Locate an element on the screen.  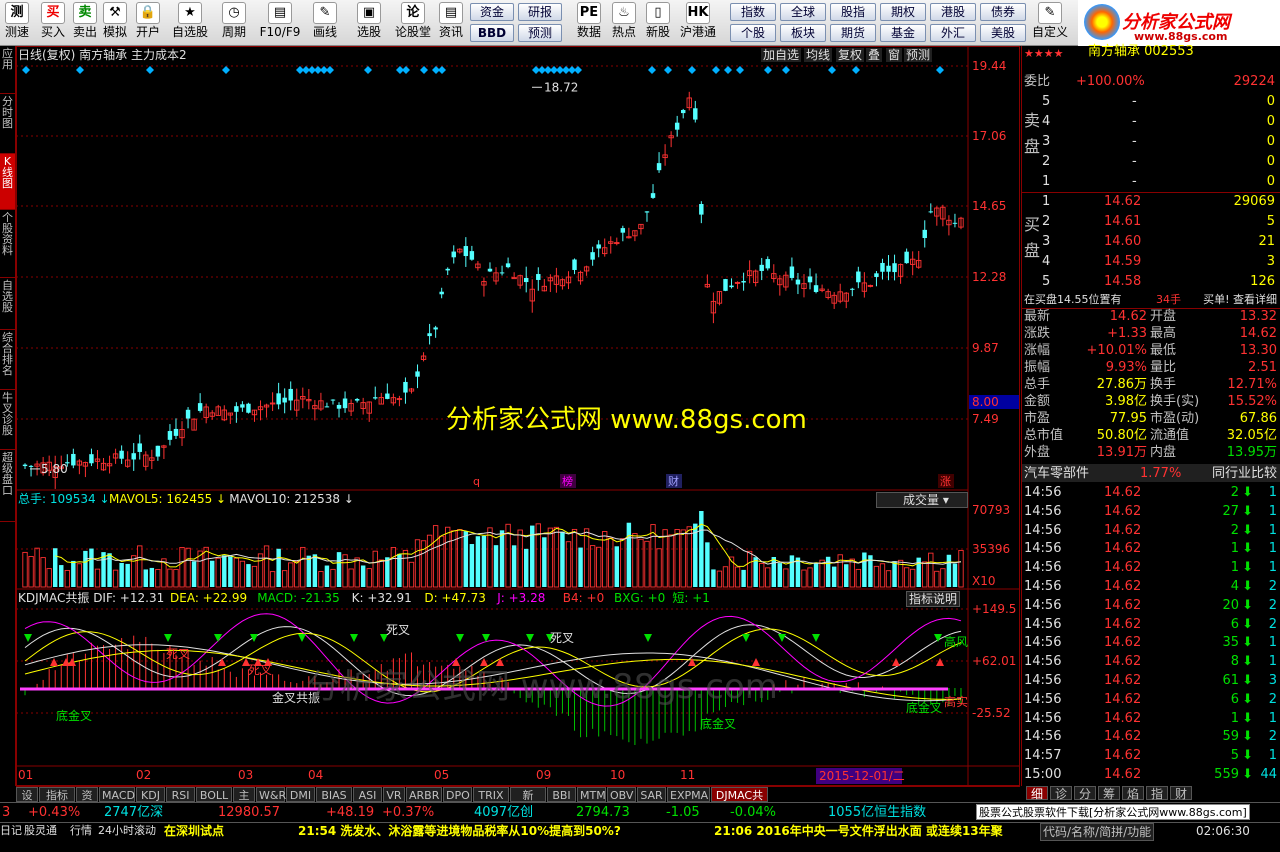
indicator-tab: BOLL is located at coordinates (214, 794).